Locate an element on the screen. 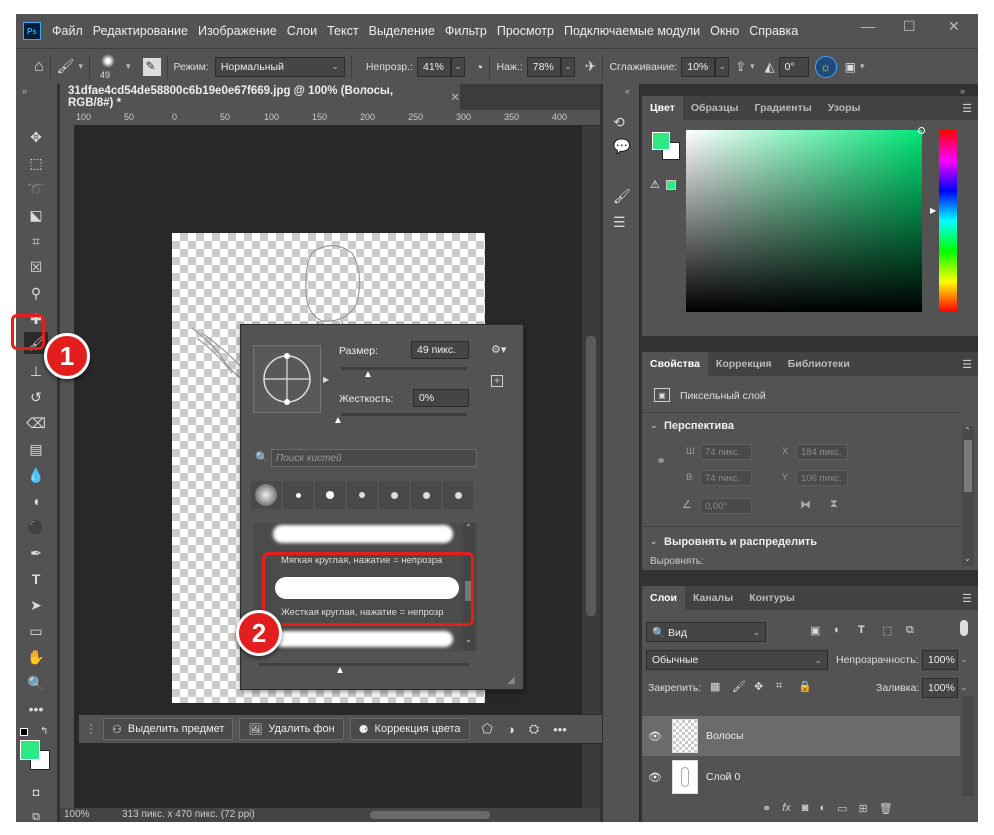 Image resolution: width=994 pixels, height=835 pixels. tab-patterns: Узоры is located at coordinates (844, 108).